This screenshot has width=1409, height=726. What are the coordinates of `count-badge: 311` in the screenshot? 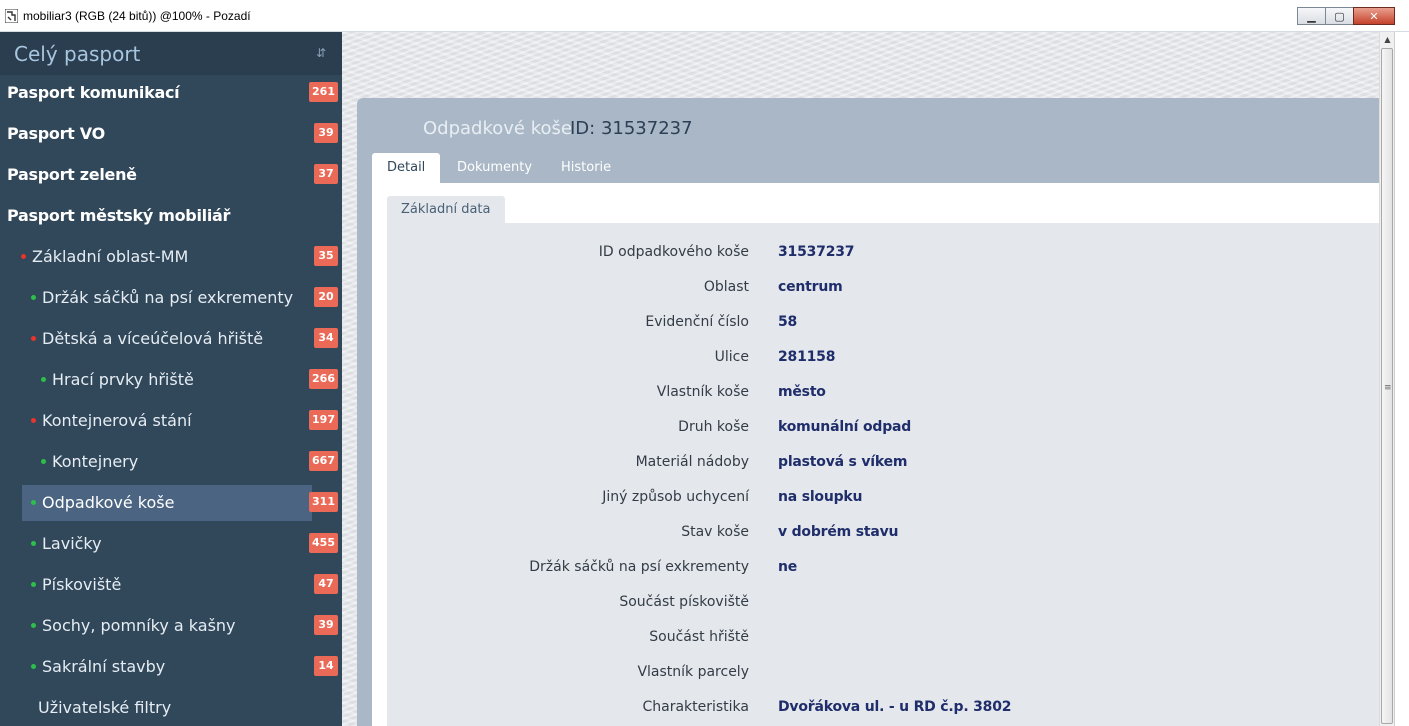 It's located at (323, 502).